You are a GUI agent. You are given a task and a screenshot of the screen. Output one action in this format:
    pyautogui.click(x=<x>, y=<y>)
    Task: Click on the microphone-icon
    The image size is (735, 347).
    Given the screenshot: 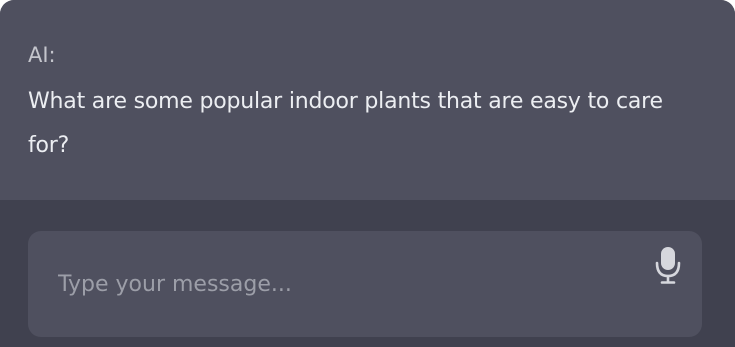 What is the action you would take?
    pyautogui.click(x=668, y=265)
    